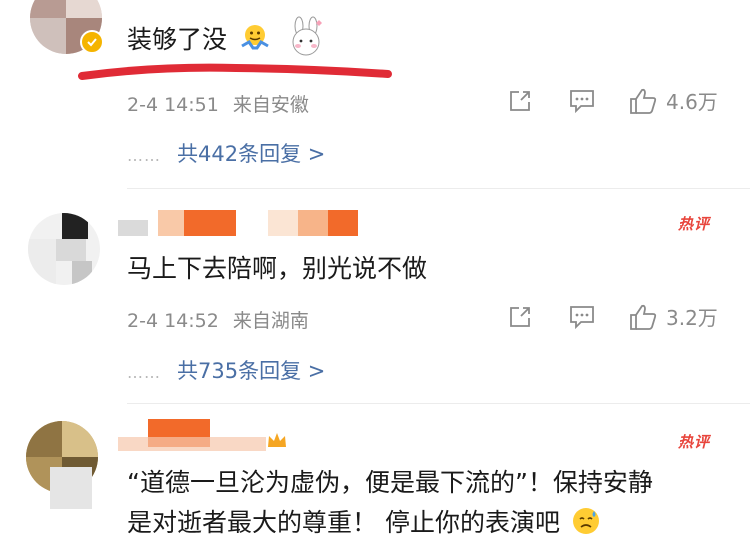 The image size is (750, 543). What do you see at coordinates (239, 223) in the screenshot?
I see `username-blurred` at bounding box center [239, 223].